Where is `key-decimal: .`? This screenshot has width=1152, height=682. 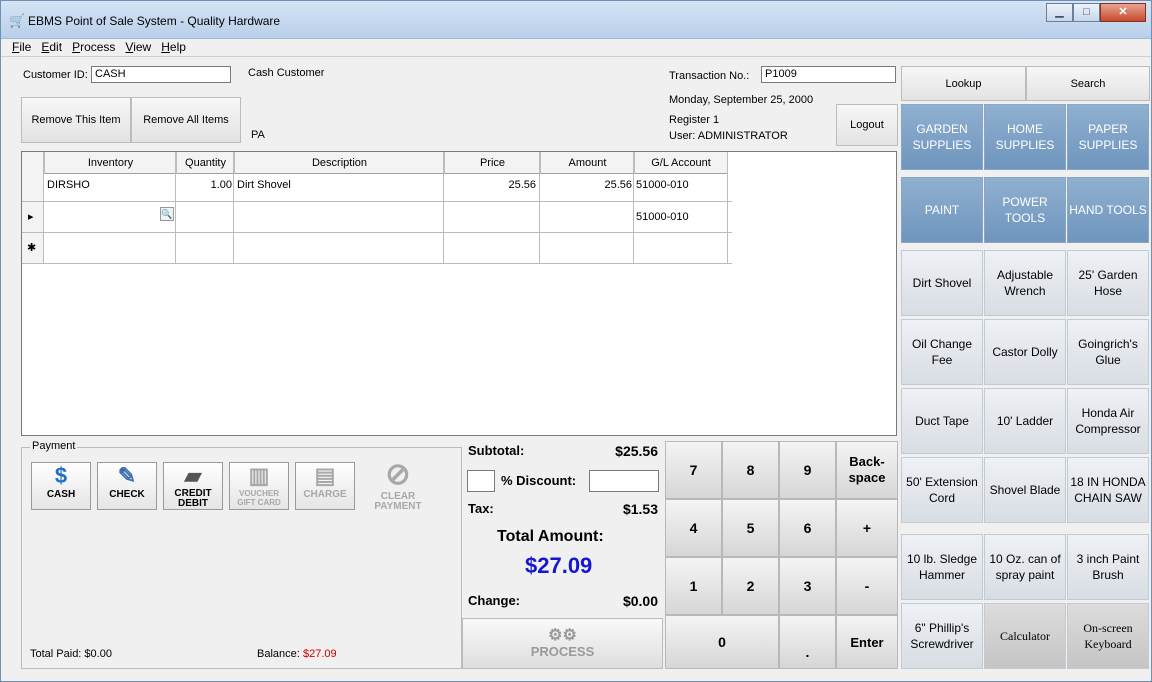
key-decimal: . is located at coordinates (807, 642).